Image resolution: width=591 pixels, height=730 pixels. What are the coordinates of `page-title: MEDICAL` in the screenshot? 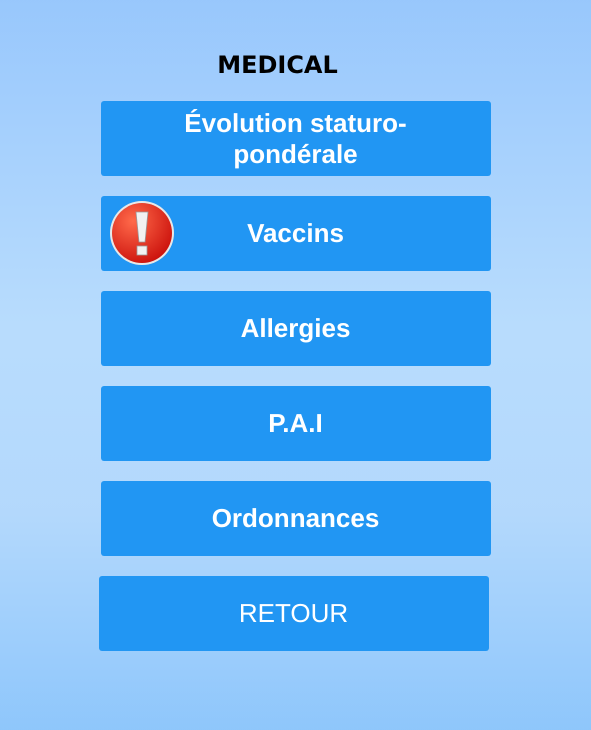 It's located at (277, 65).